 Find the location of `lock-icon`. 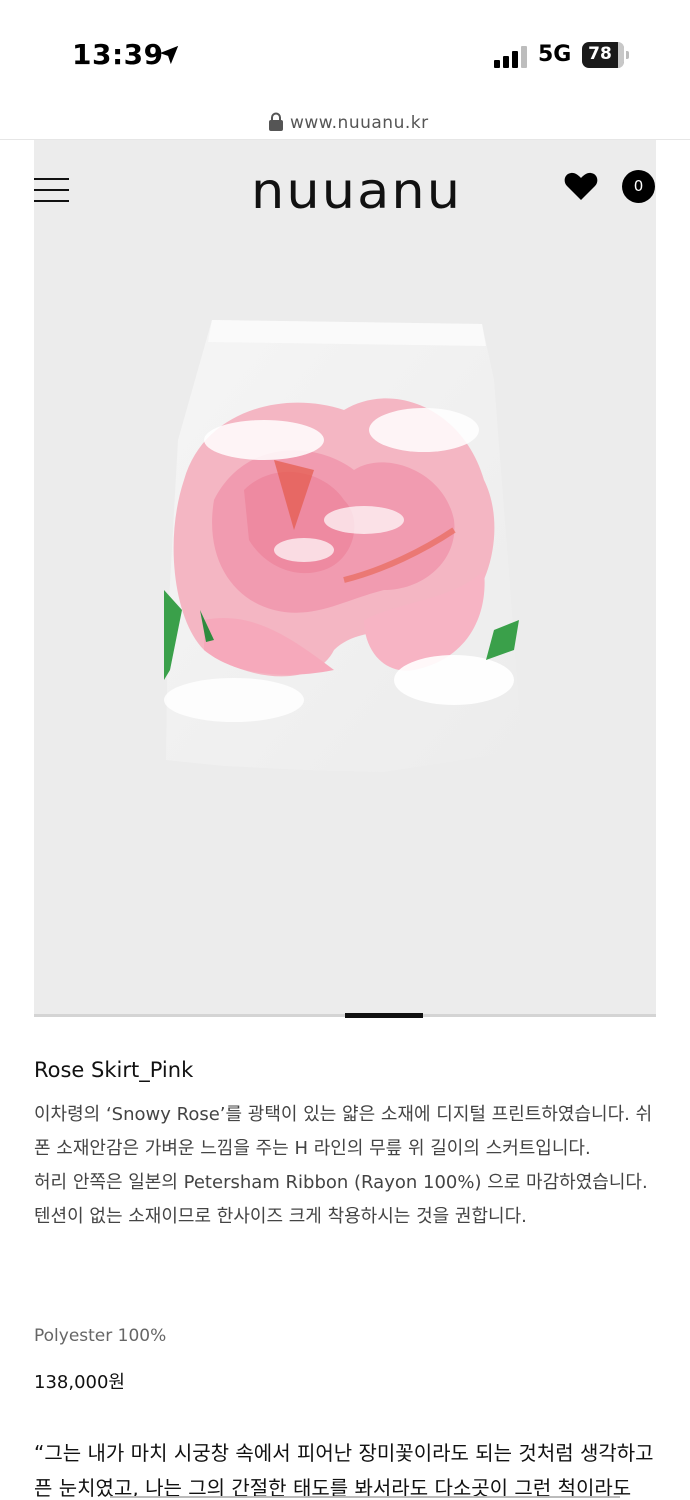

lock-icon is located at coordinates (276, 121).